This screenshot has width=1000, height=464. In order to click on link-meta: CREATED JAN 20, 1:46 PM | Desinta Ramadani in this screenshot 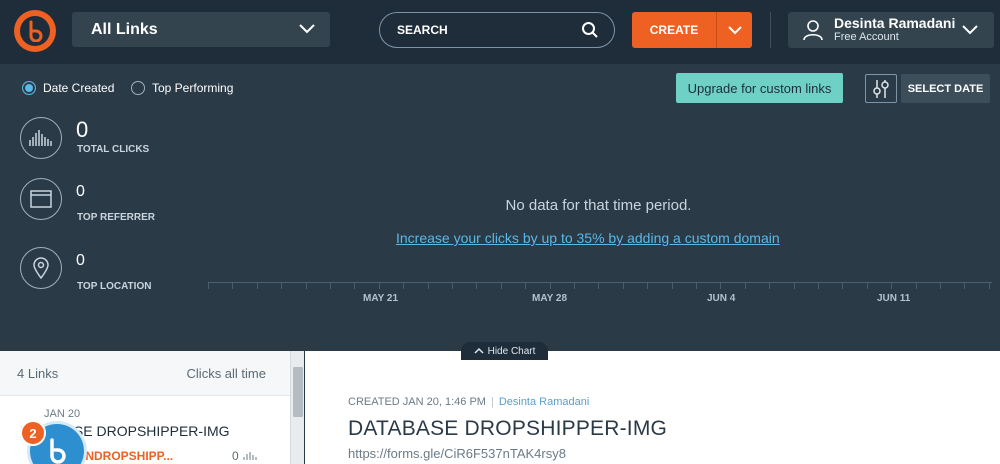, I will do `click(468, 402)`.